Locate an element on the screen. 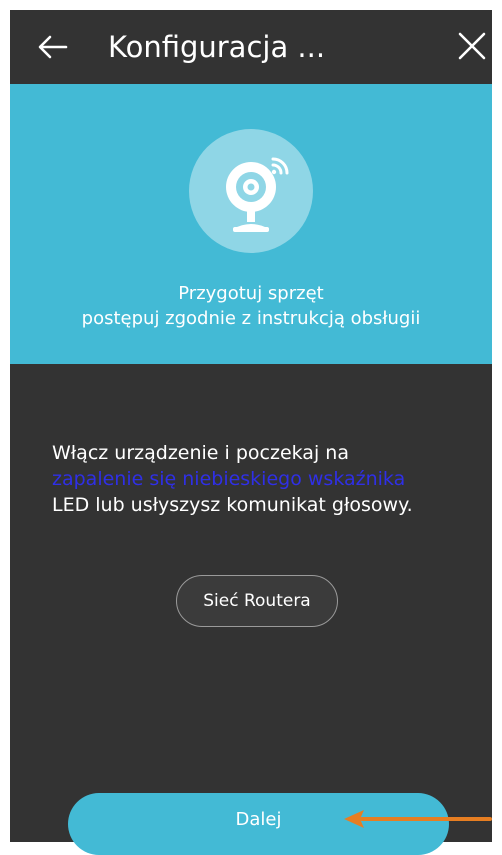  orange-arrow-icon is located at coordinates (418, 819).